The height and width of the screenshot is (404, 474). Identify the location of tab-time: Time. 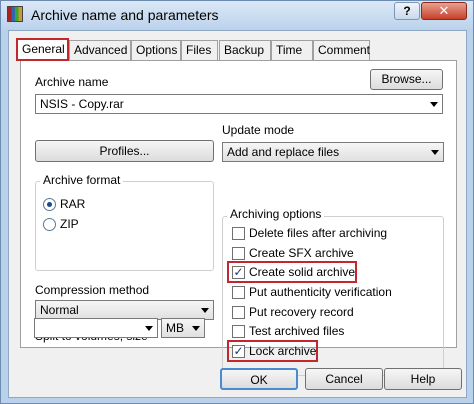
(292, 50).